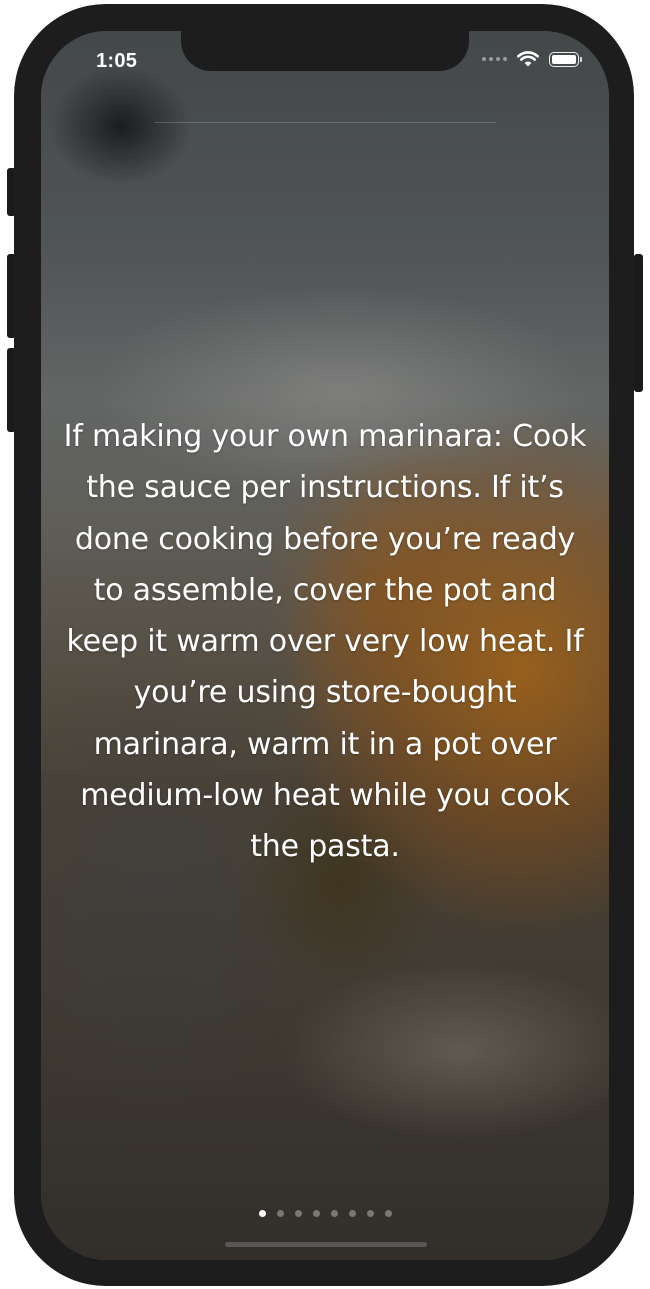  Describe the element at coordinates (117, 61) in the screenshot. I see `status-time: 1:05` at that location.